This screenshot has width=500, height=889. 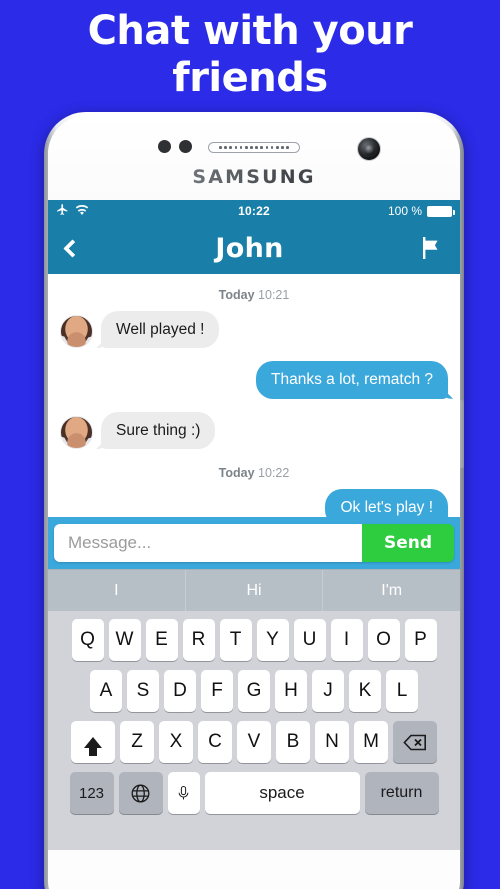 I want to click on suggestion-2: I'm, so click(x=391, y=590).